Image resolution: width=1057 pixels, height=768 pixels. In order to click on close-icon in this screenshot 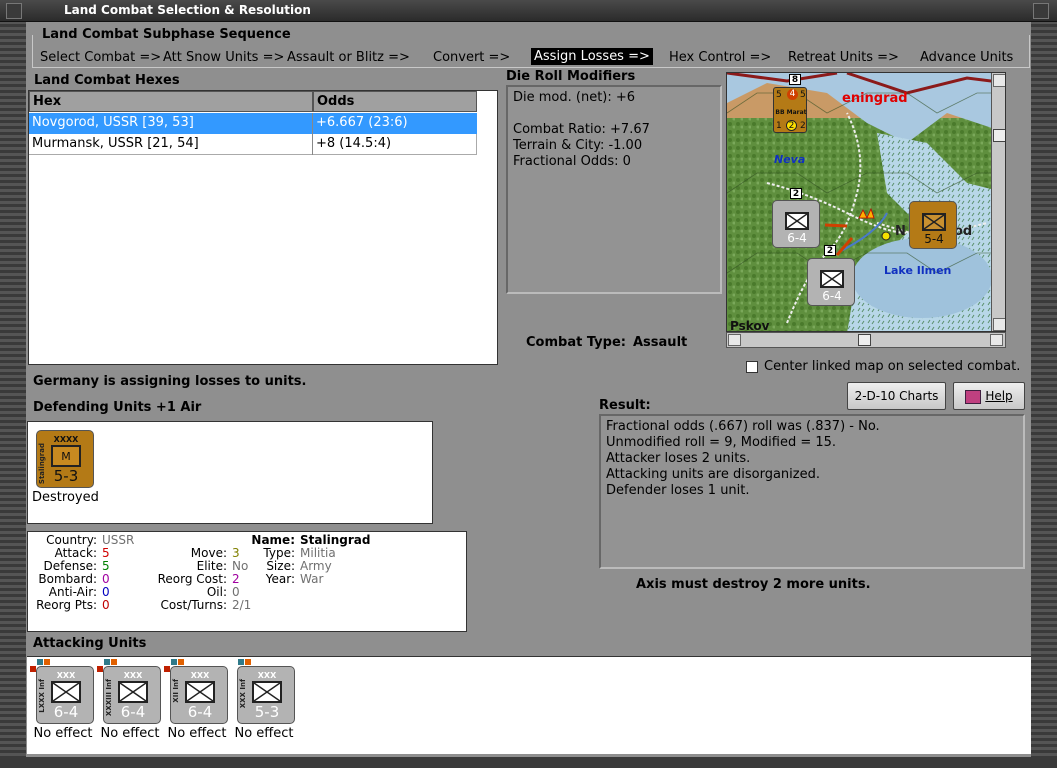, I will do `click(1041, 11)`.